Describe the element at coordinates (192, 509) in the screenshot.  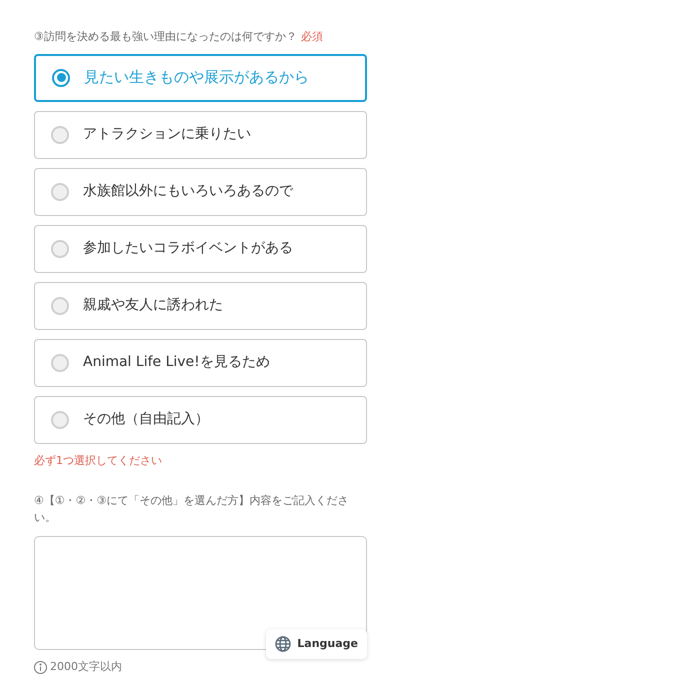
I see `question-label: ④【①・②・③にて「その他」を選んだ方】内容をご記入ください。` at that location.